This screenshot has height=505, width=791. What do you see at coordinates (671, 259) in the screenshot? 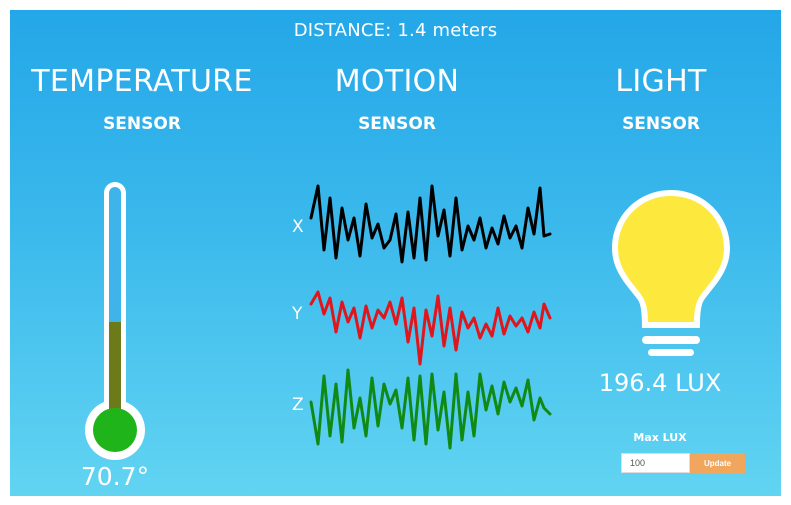
I see `bulb-glass` at bounding box center [671, 259].